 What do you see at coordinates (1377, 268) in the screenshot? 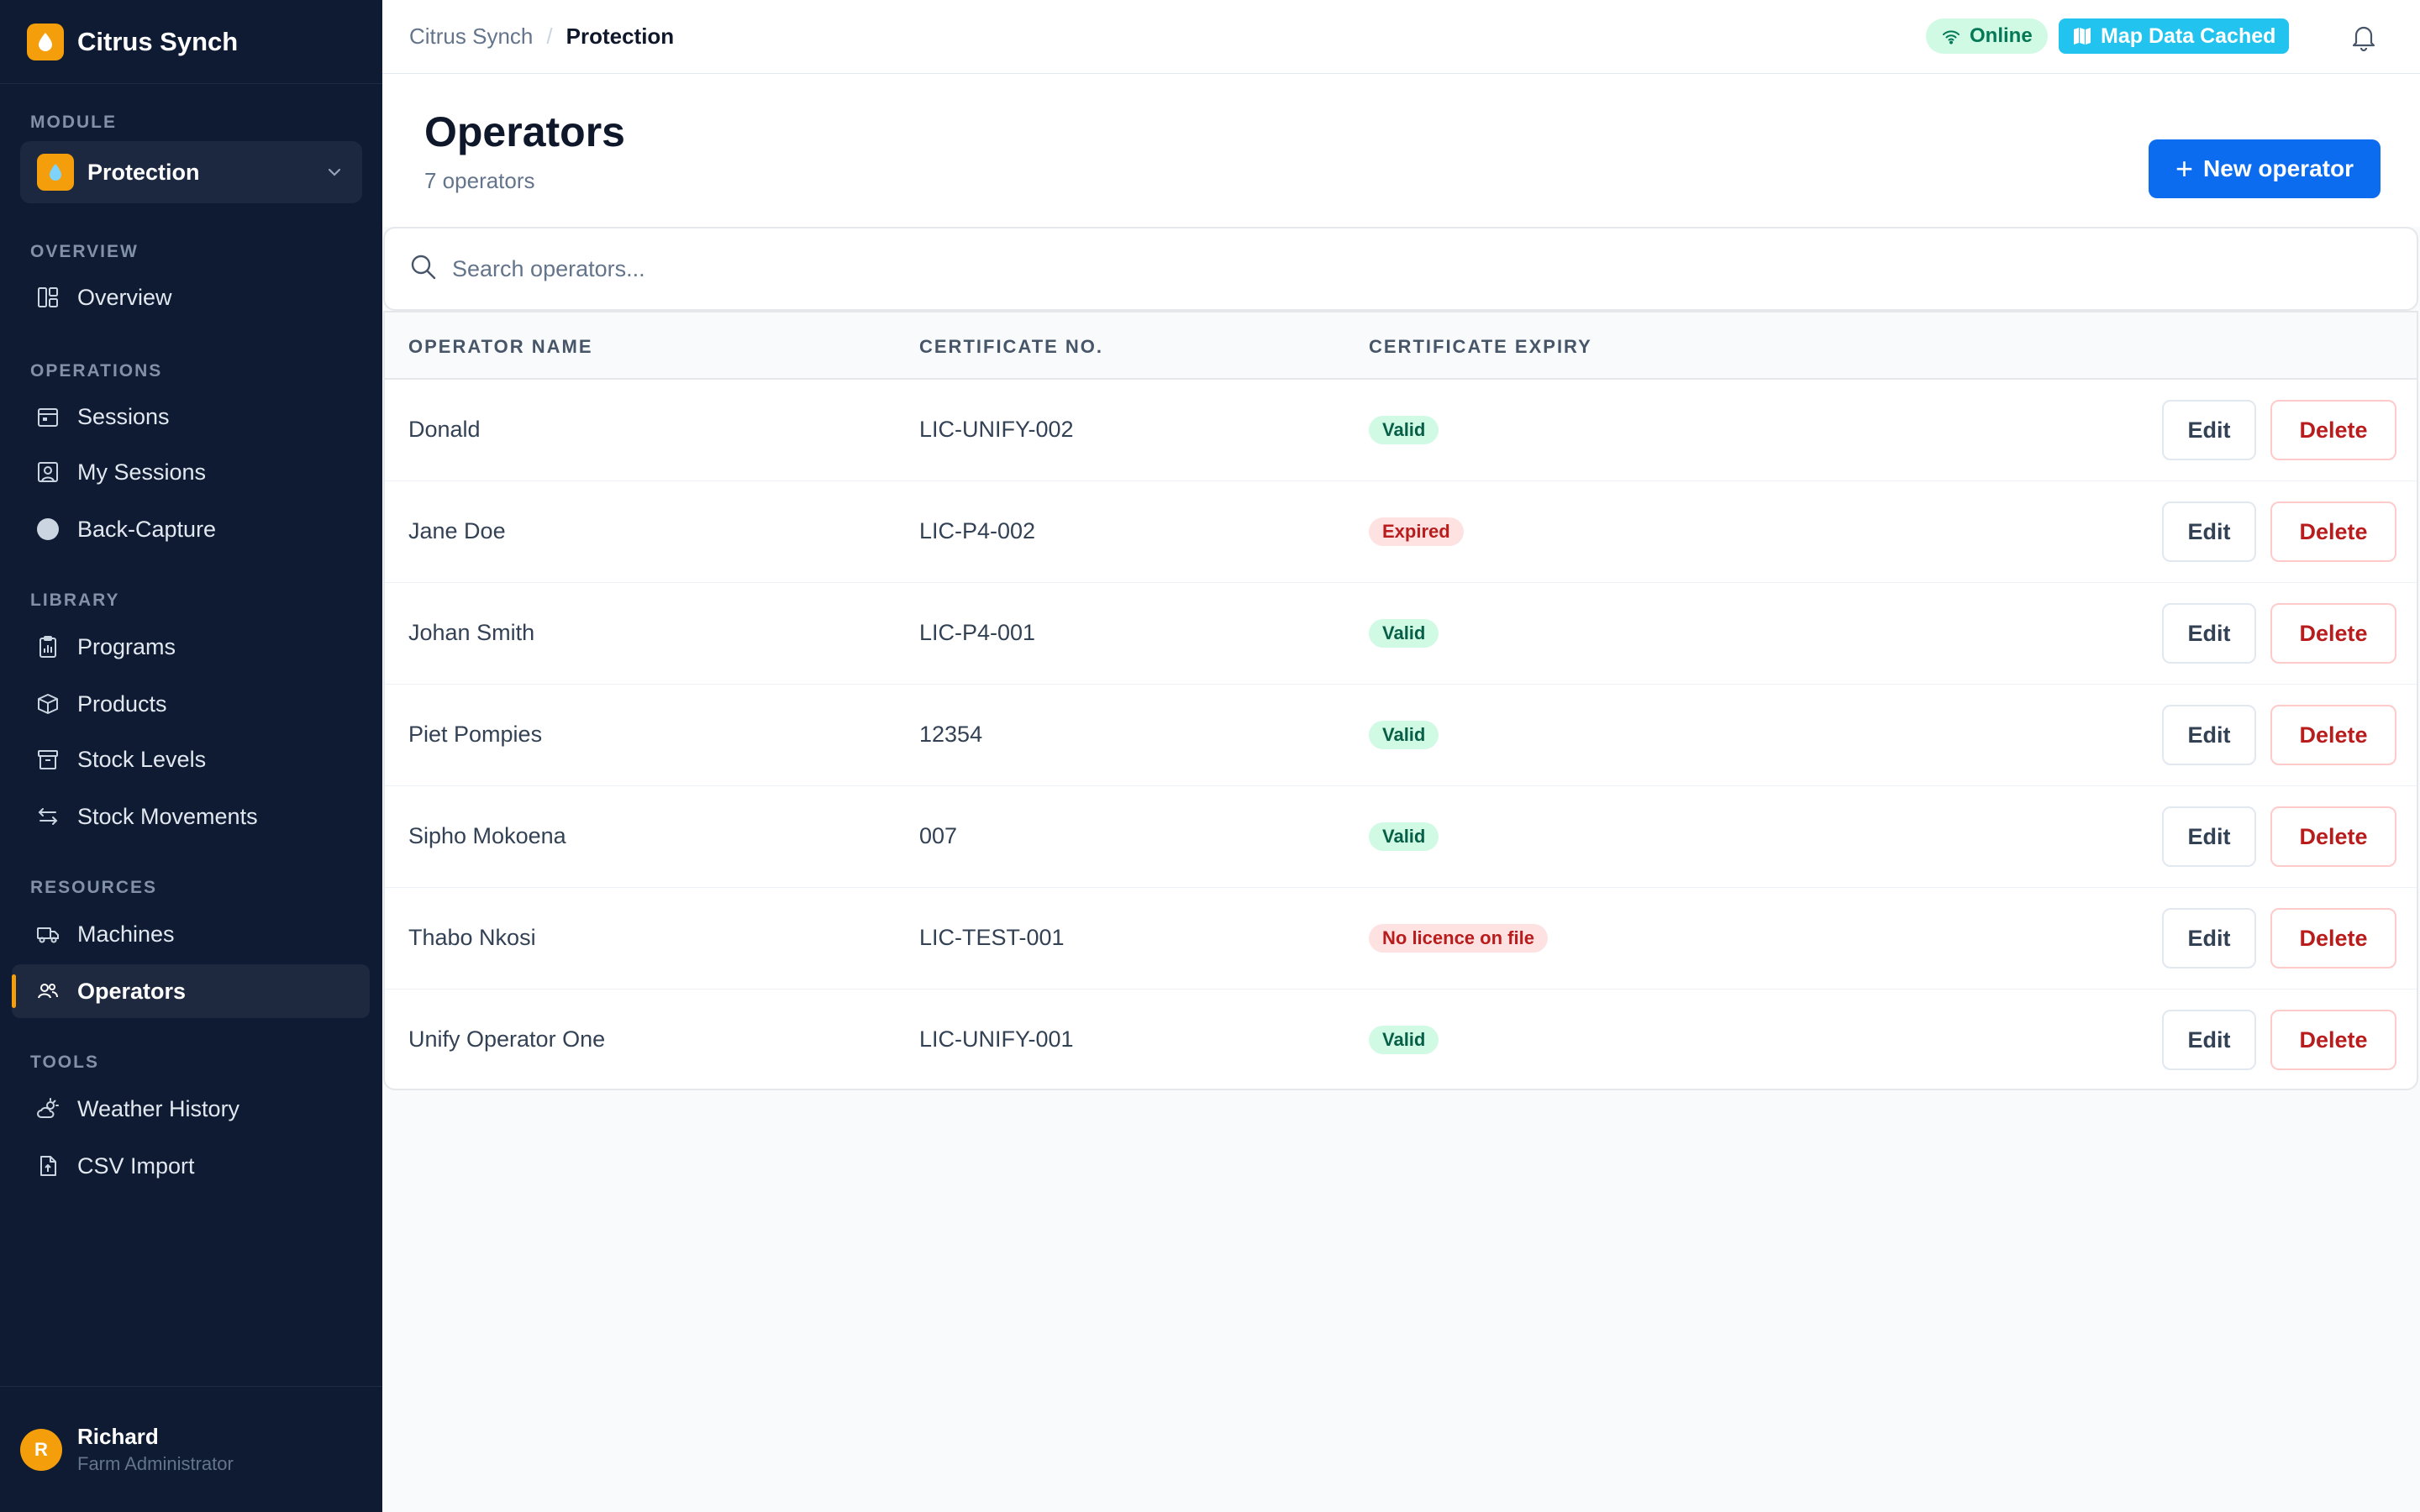
I see `search-input` at bounding box center [1377, 268].